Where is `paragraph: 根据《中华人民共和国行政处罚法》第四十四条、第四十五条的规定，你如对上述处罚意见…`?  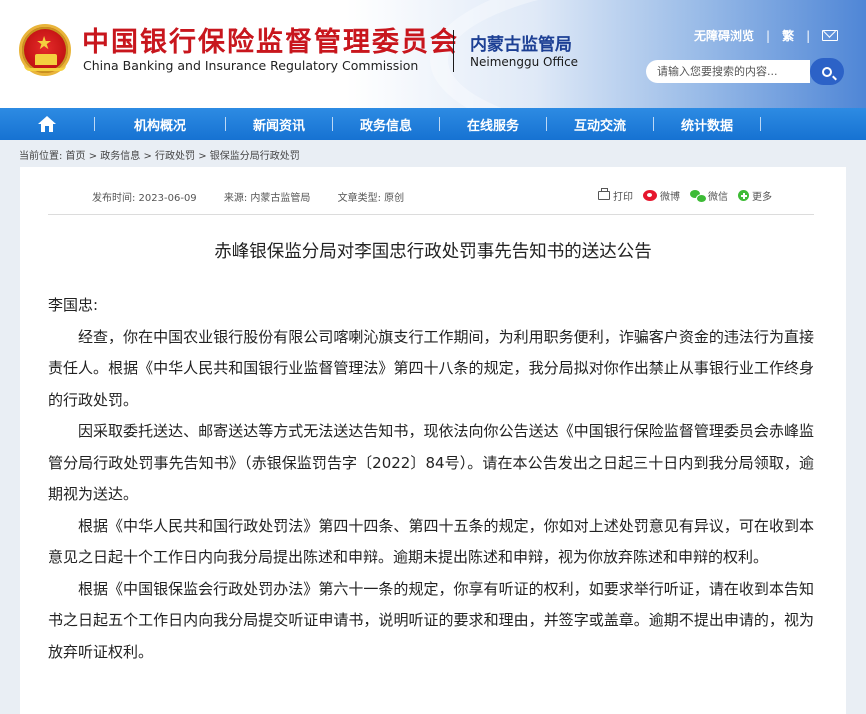
paragraph: 根据《中华人民共和国行政处罚法》第四十四条、第四十五条的规定，你如对上述处罚意见… is located at coordinates (431, 541).